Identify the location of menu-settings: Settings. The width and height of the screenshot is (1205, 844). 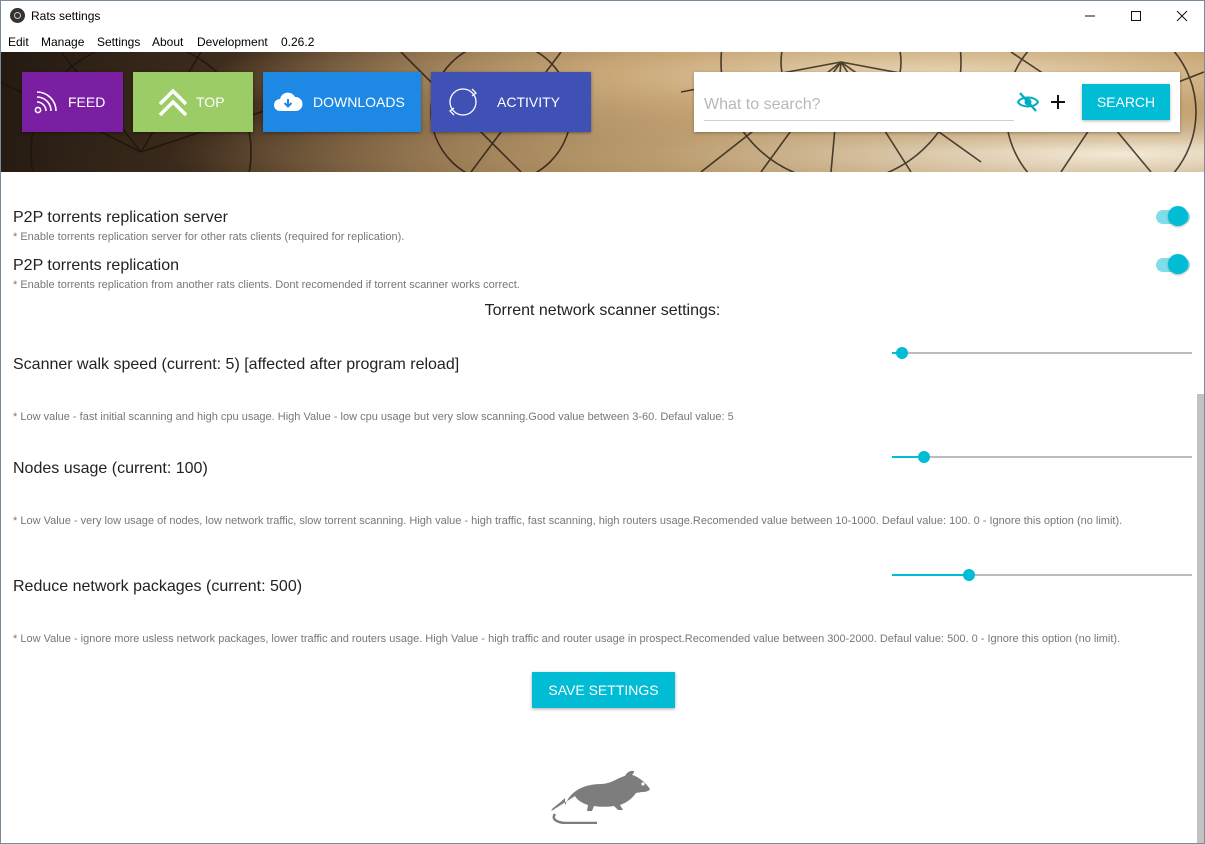
(118, 42).